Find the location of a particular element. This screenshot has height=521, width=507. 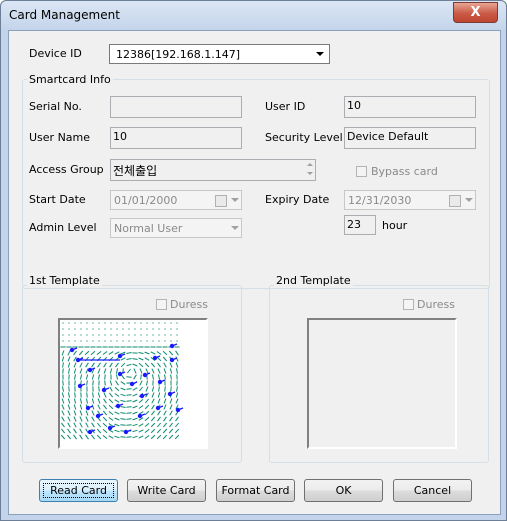

format-card-label: Format Card is located at coordinates (255, 490).